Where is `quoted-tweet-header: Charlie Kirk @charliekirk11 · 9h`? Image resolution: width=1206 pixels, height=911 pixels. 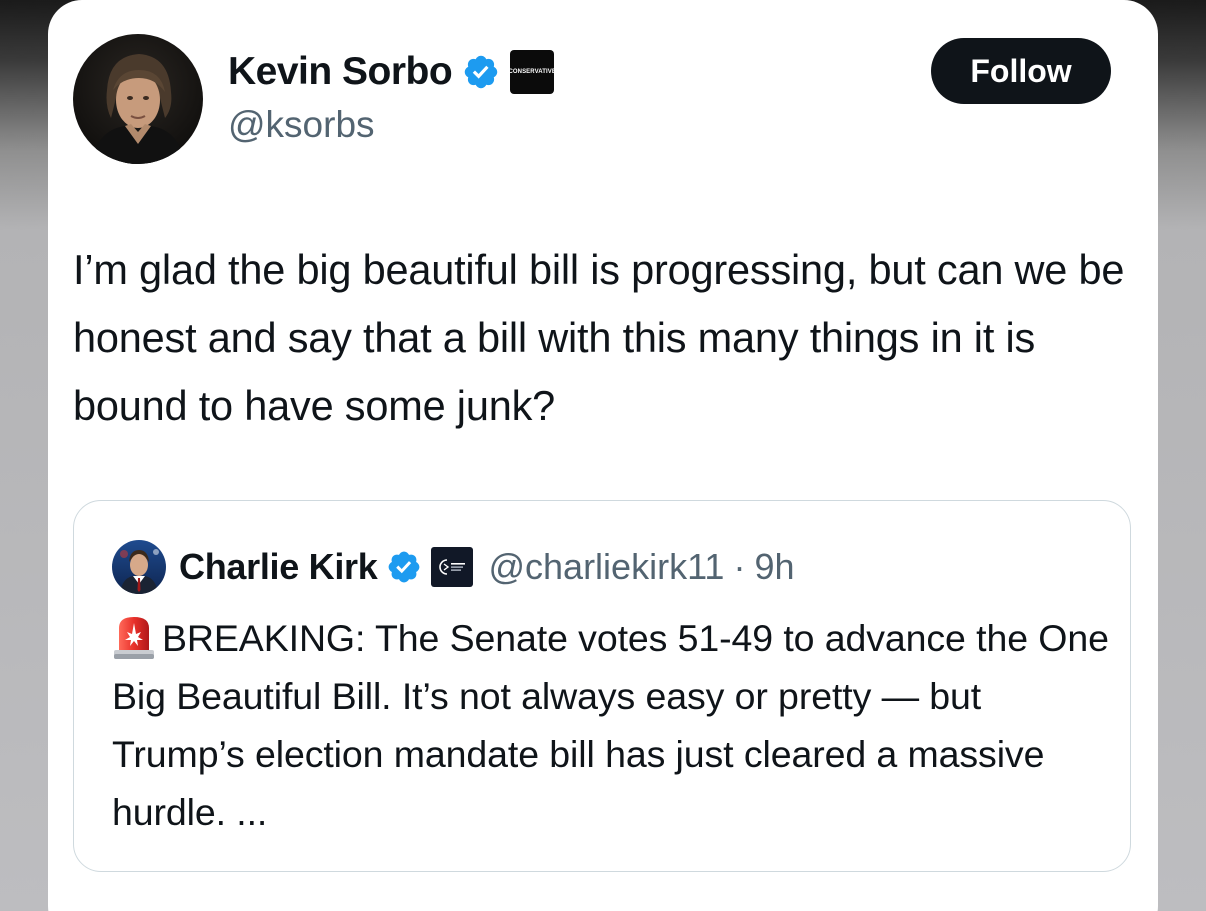 quoted-tweet-header: Charlie Kirk @charliekirk11 · 9h is located at coordinates (453, 567).